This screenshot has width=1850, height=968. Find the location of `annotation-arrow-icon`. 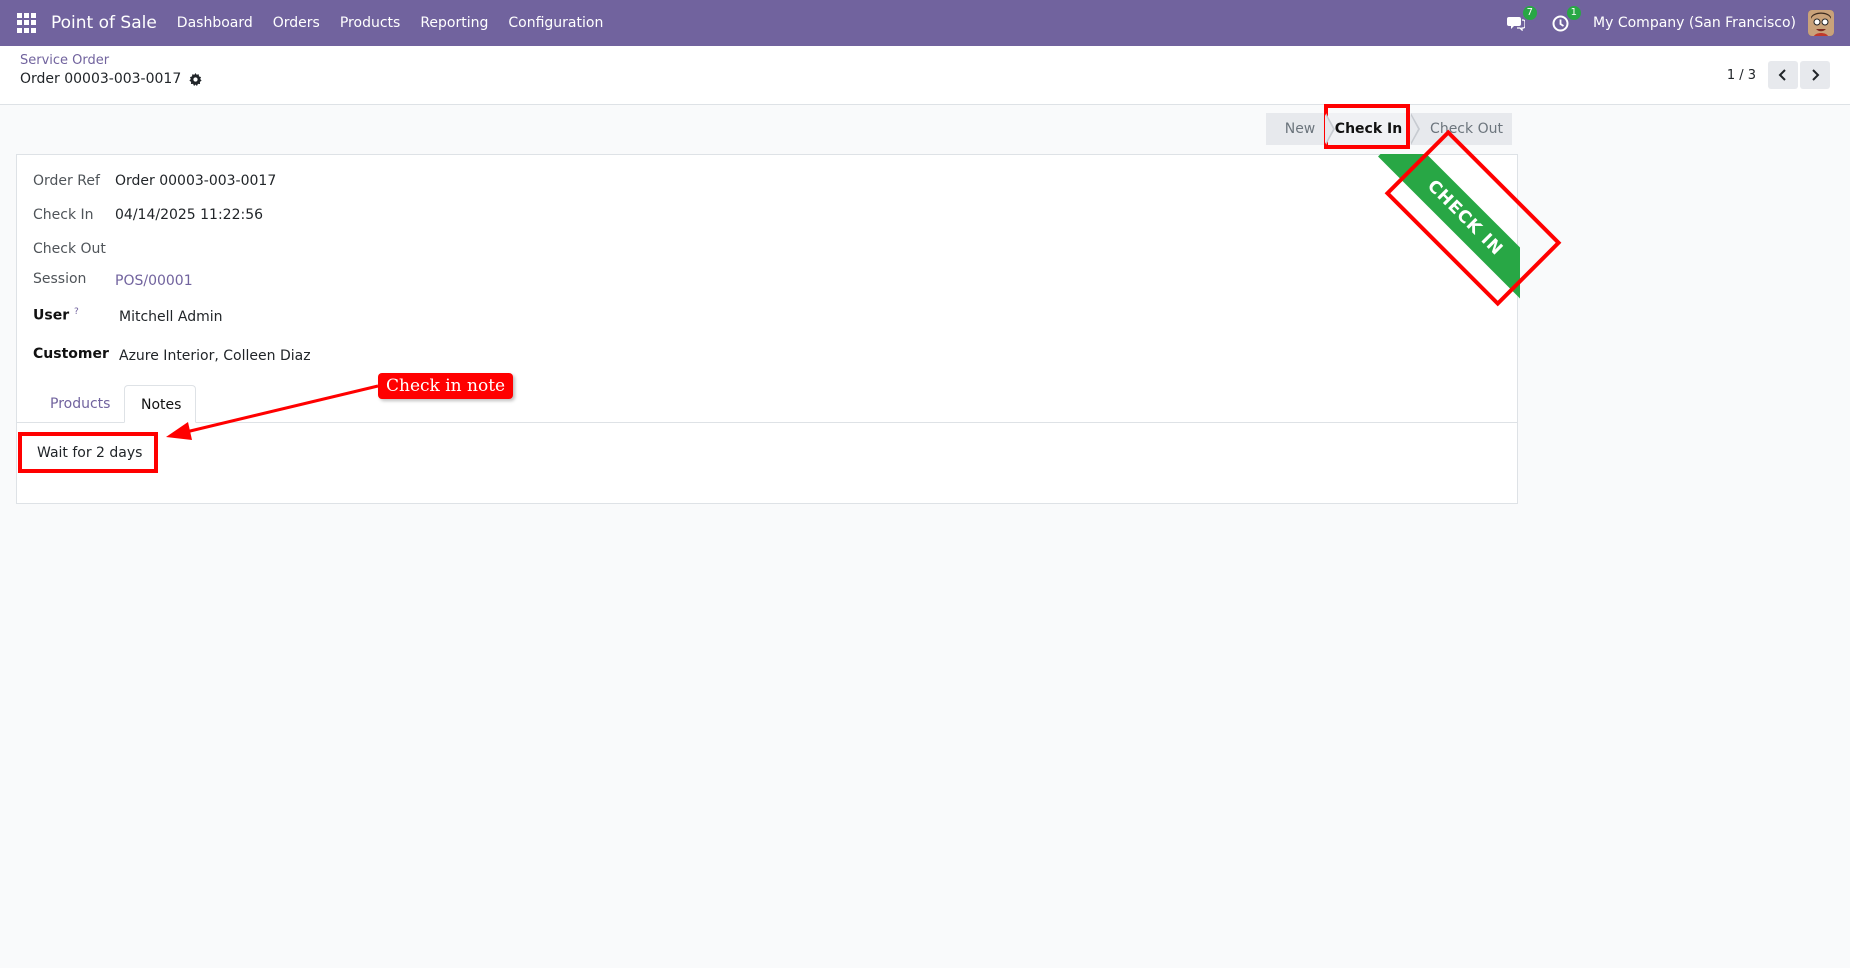

annotation-arrow-icon is located at coordinates (272, 412).